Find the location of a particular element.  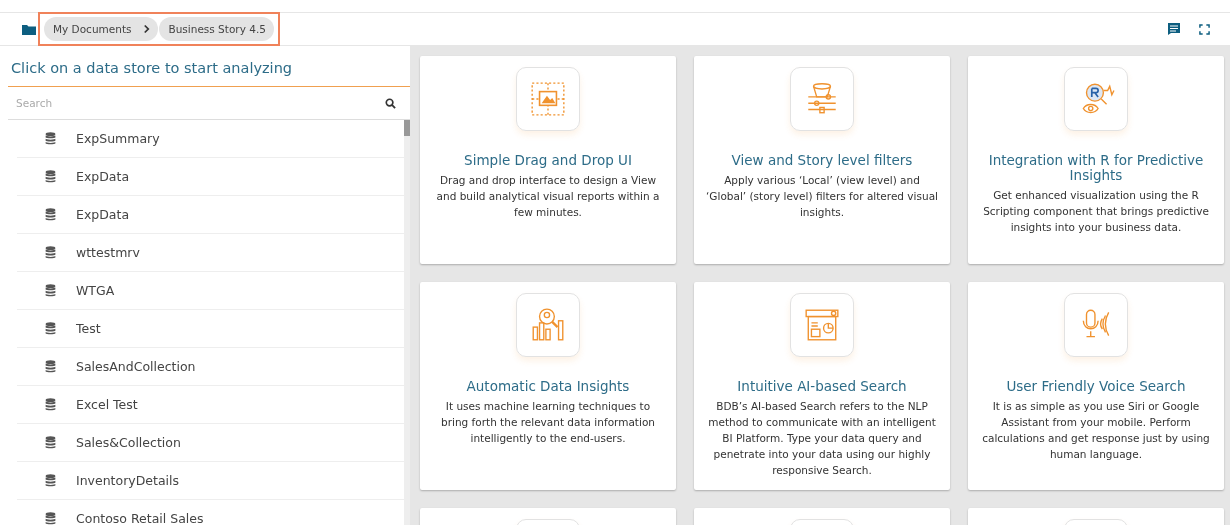

card-description: BDB’s AI-based Search refers to the NLP method to communicate with an intelligent BI Platform. Type your data query and penetrate into your data using our highly responsive Search. is located at coordinates (822, 438).